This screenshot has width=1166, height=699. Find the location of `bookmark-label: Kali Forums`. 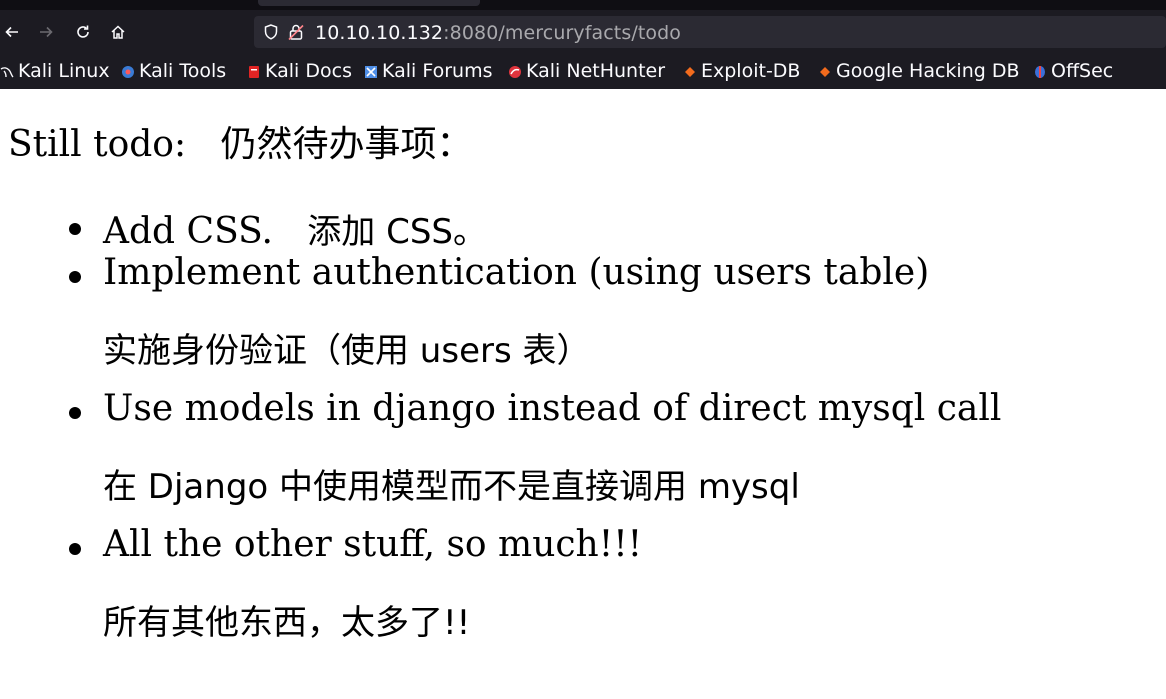

bookmark-label: Kali Forums is located at coordinates (437, 71).